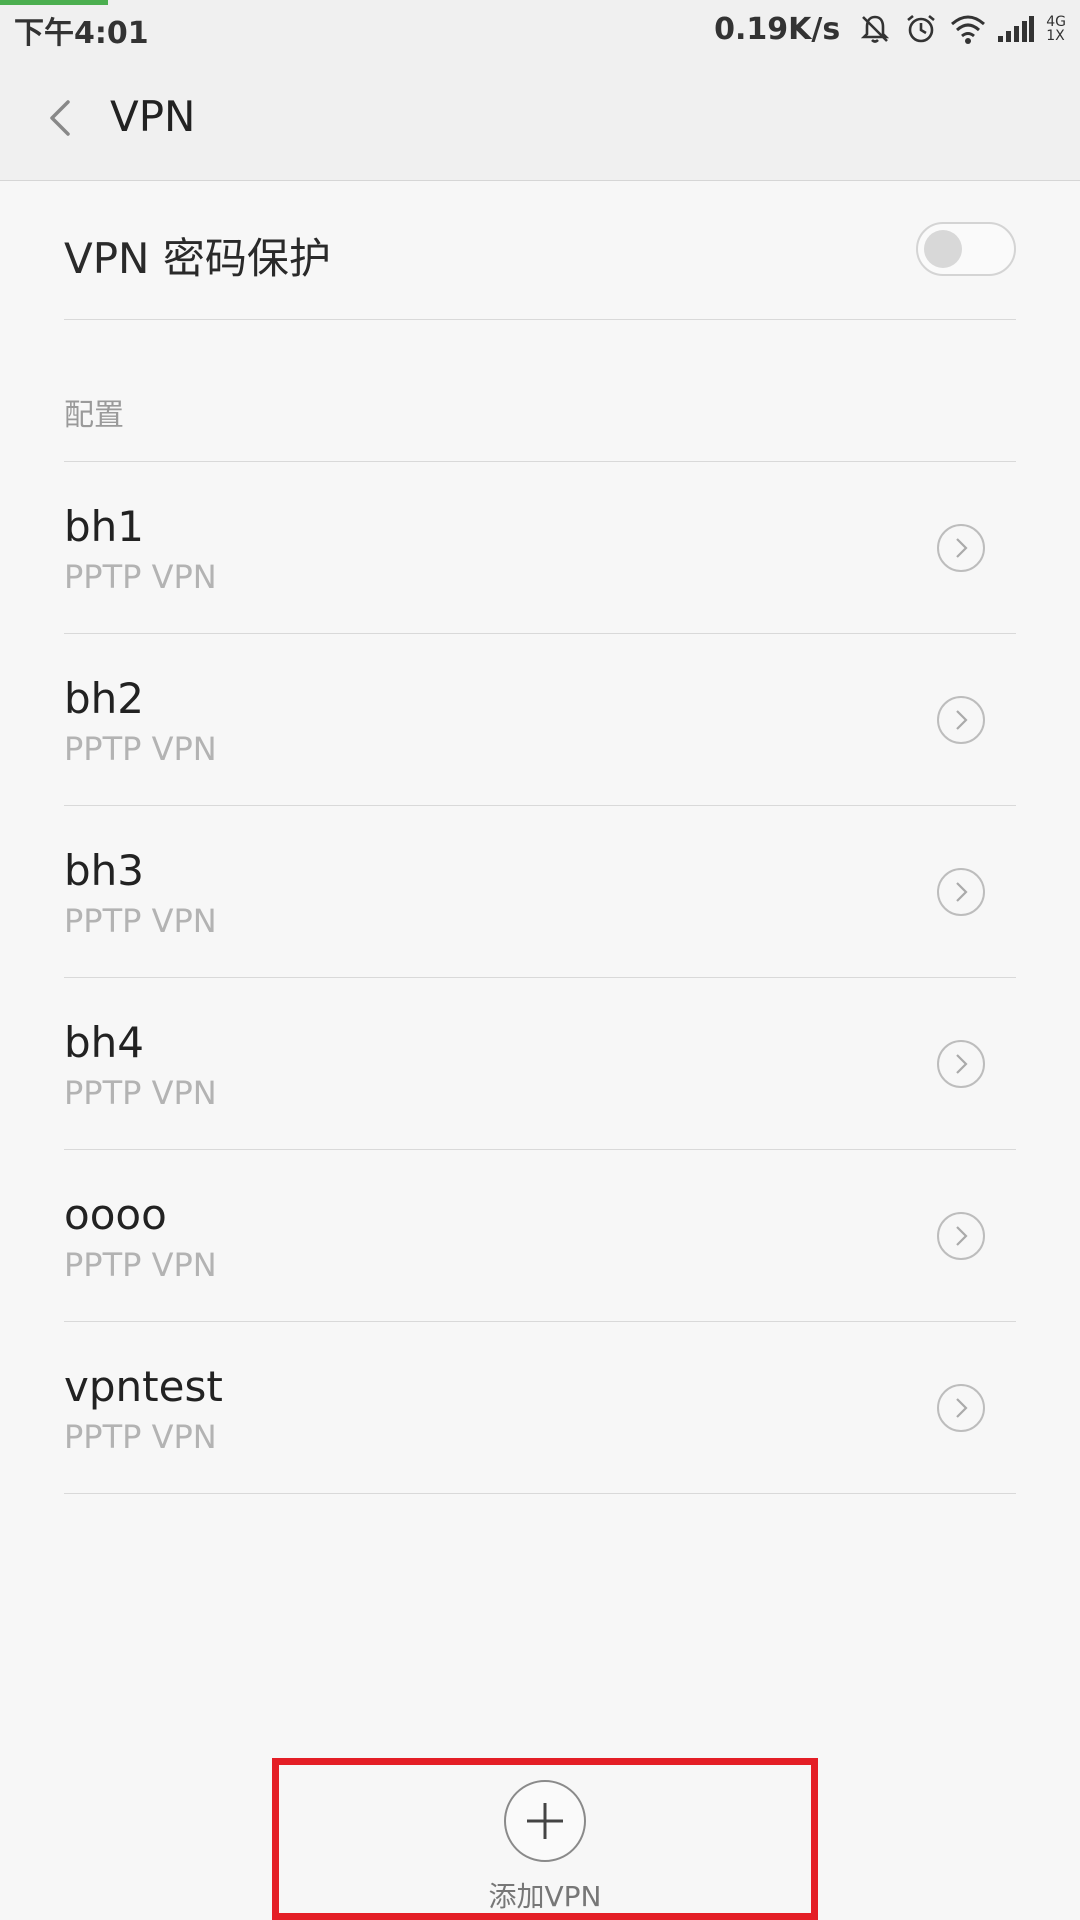  Describe the element at coordinates (540, 1236) in the screenshot. I see `vpn-item-oooo: oooo PPTP VPN` at that location.